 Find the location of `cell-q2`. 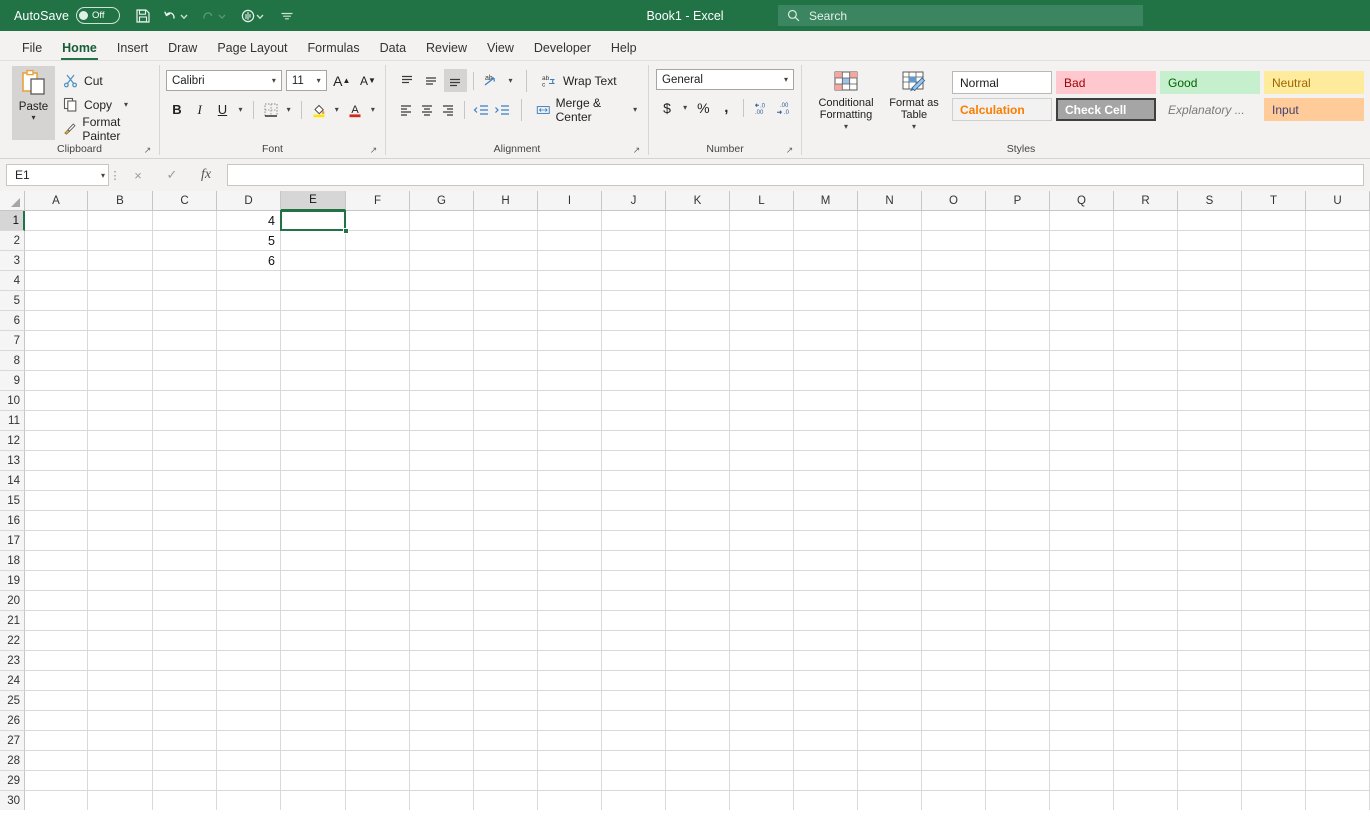

cell-q2 is located at coordinates (1082, 241).